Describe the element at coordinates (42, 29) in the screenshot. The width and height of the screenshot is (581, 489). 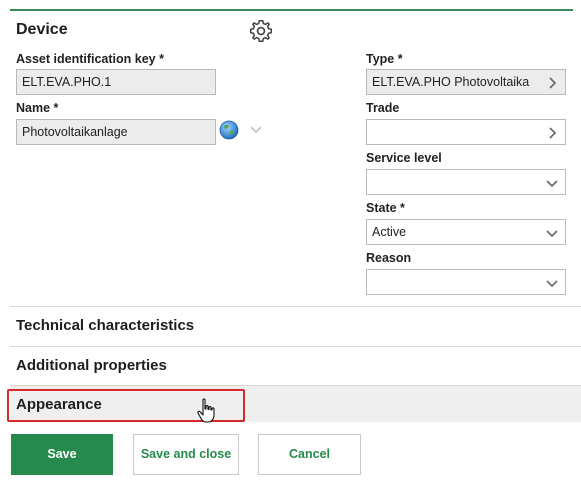
I see `device-section-title: Device` at that location.